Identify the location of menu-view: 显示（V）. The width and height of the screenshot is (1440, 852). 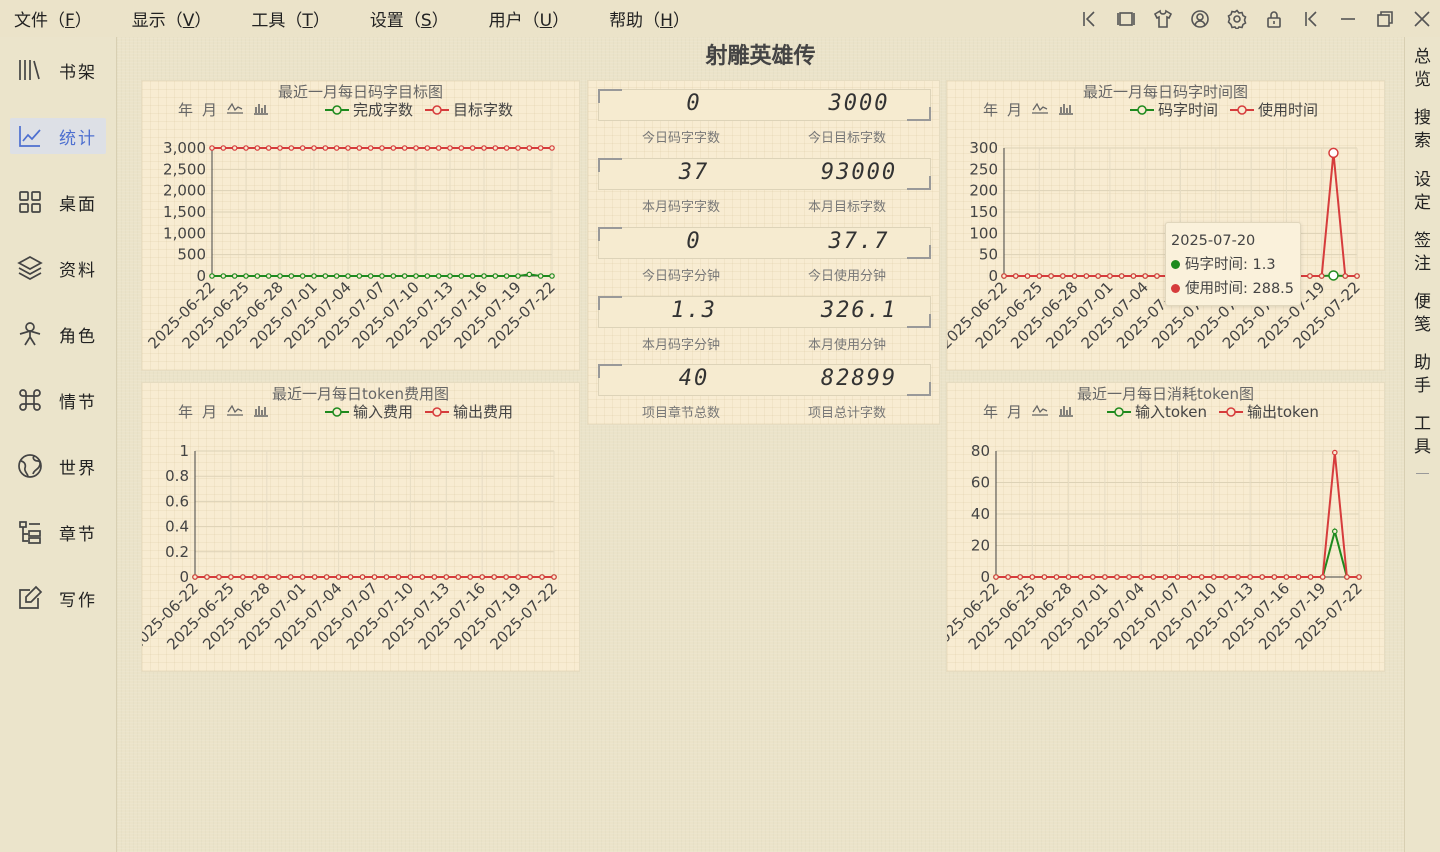
(165, 18).